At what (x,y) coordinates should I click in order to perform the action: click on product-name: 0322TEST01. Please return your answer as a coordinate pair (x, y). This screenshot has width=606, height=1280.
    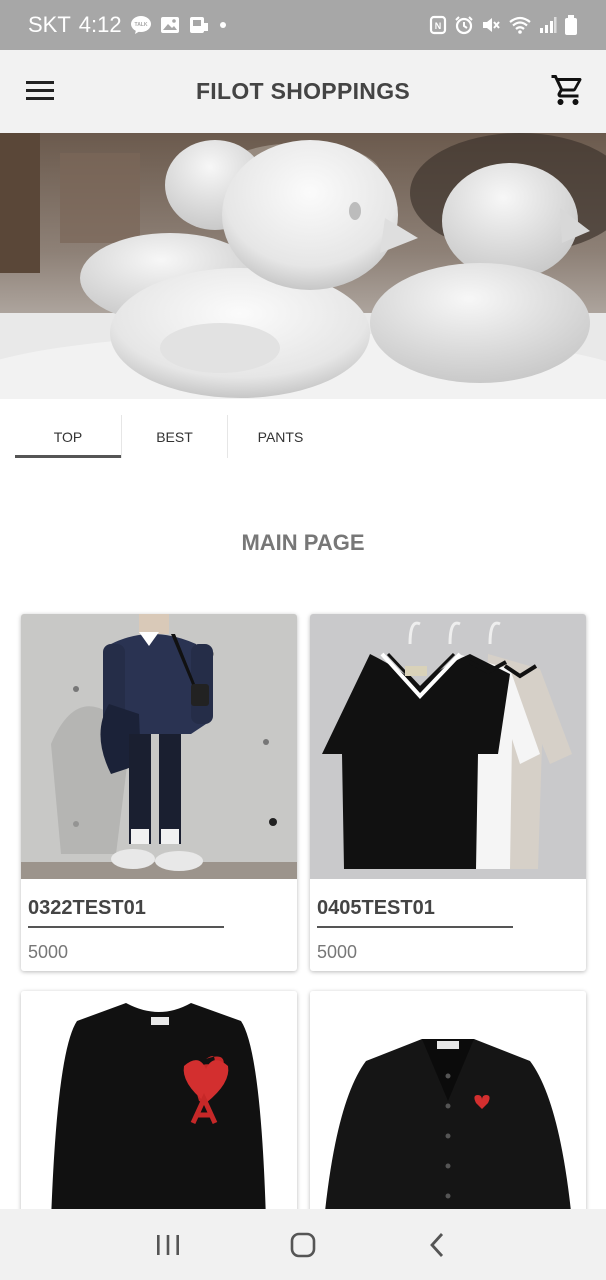
    Looking at the image, I should click on (126, 912).